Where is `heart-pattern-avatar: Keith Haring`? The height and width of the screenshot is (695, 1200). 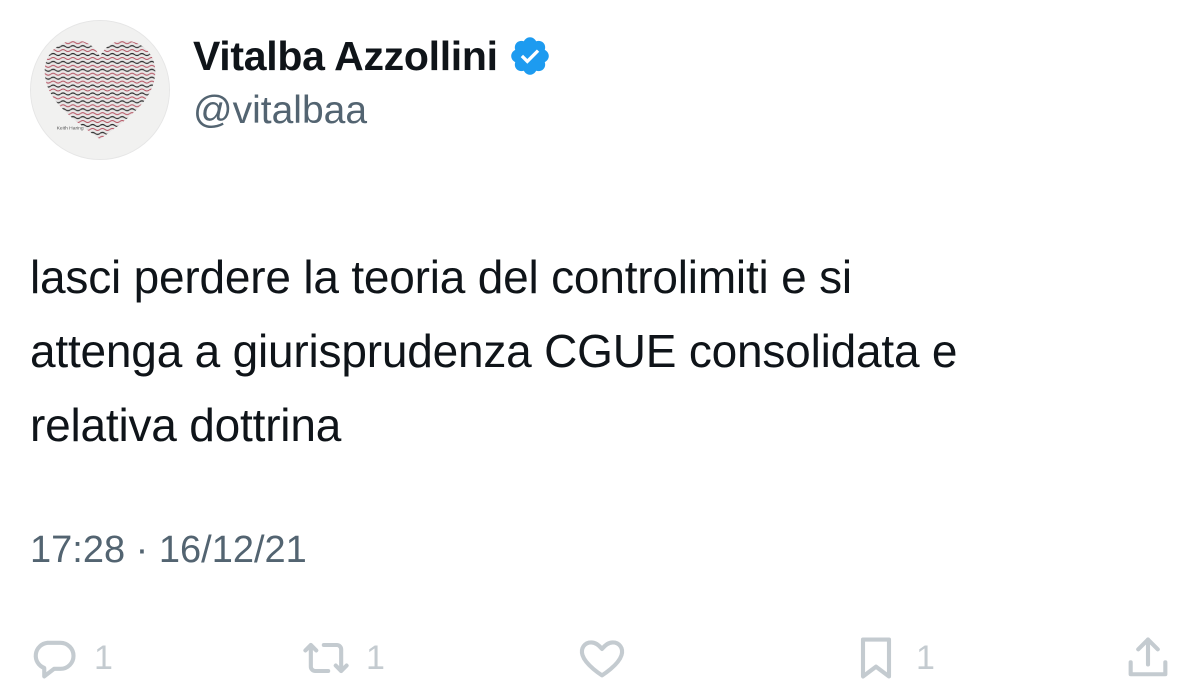 heart-pattern-avatar: Keith Haring is located at coordinates (100, 90).